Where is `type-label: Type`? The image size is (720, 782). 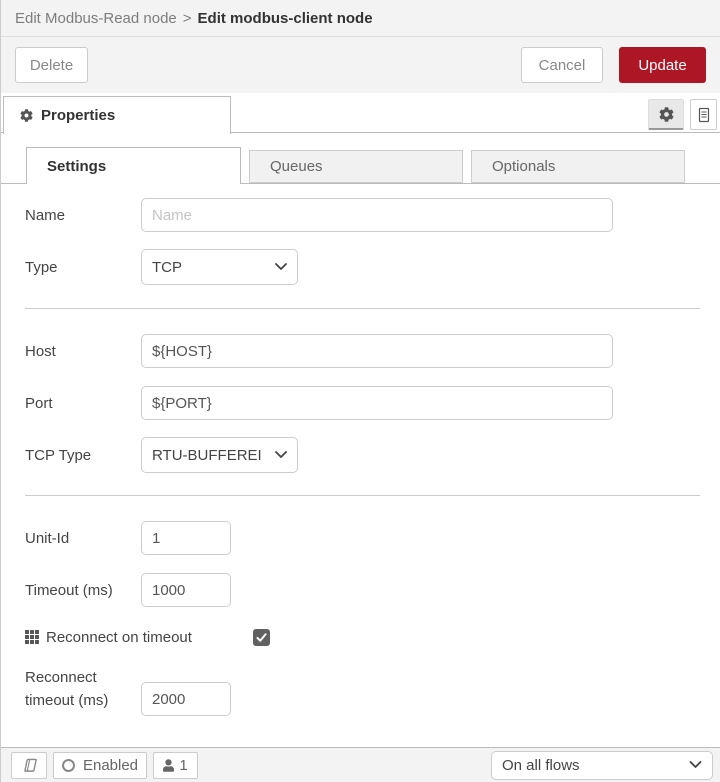 type-label: Type is located at coordinates (41, 267).